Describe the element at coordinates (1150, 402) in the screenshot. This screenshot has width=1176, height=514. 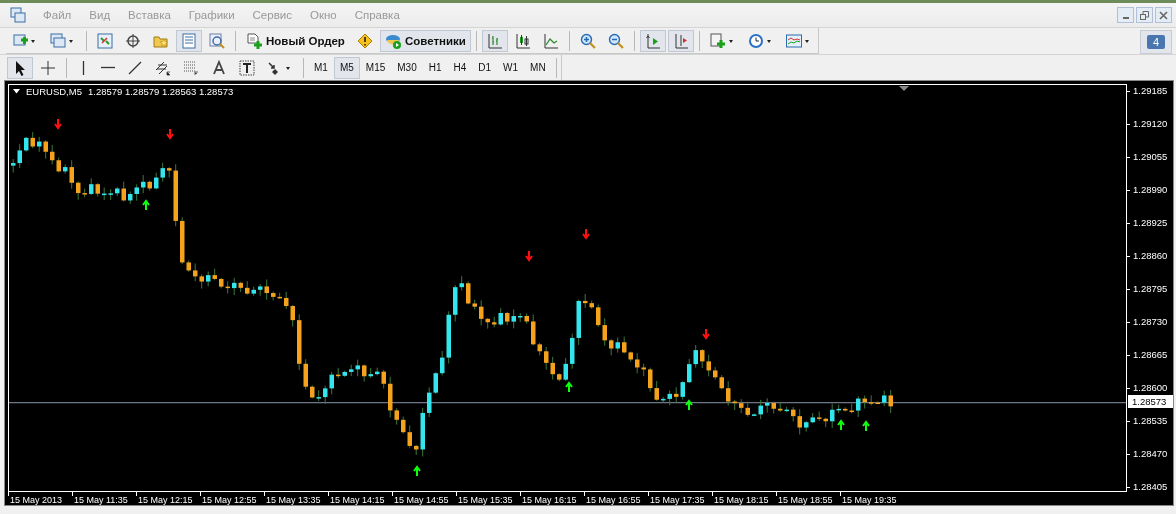
I see `current-price-label: 1.28573` at that location.